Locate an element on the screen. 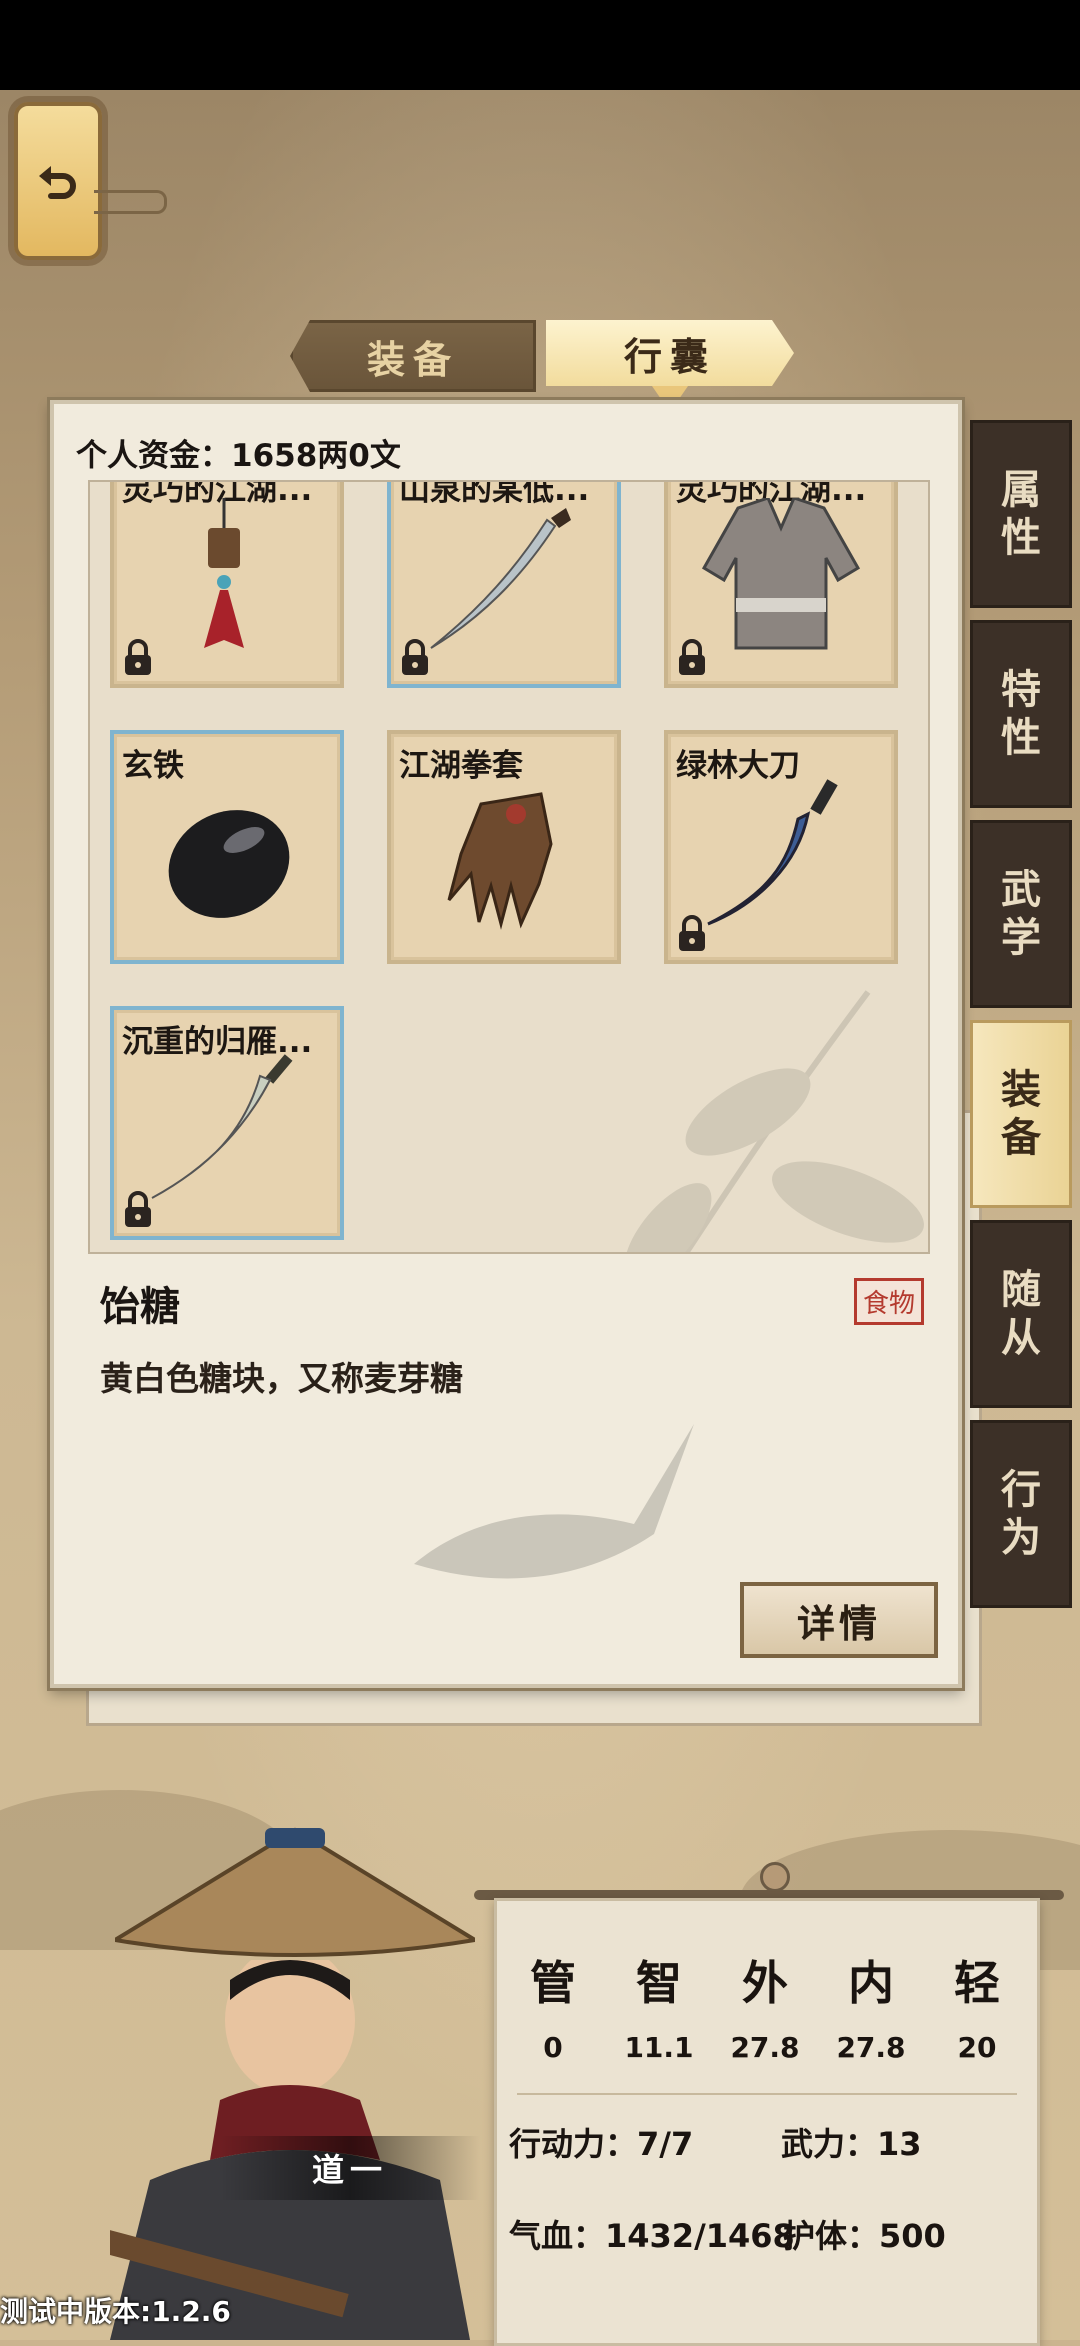 The width and height of the screenshot is (1080, 2346). side-tab-char: 属 is located at coordinates (1021, 489).